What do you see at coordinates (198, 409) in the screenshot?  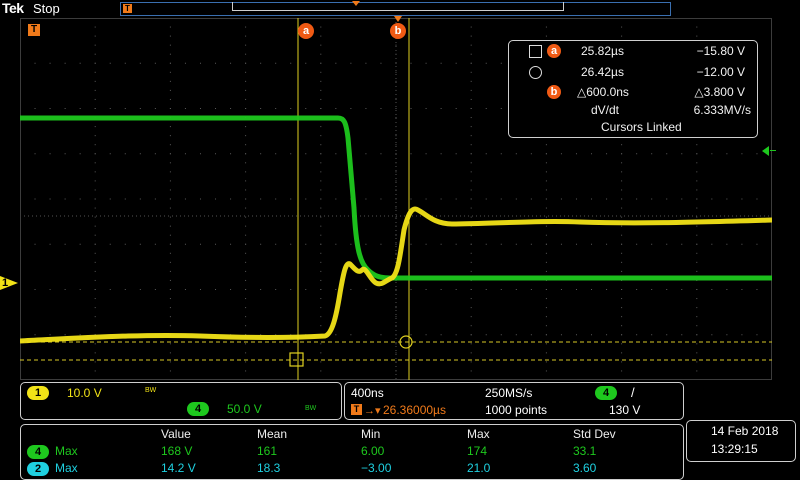 I see `channel4-badge: 4` at bounding box center [198, 409].